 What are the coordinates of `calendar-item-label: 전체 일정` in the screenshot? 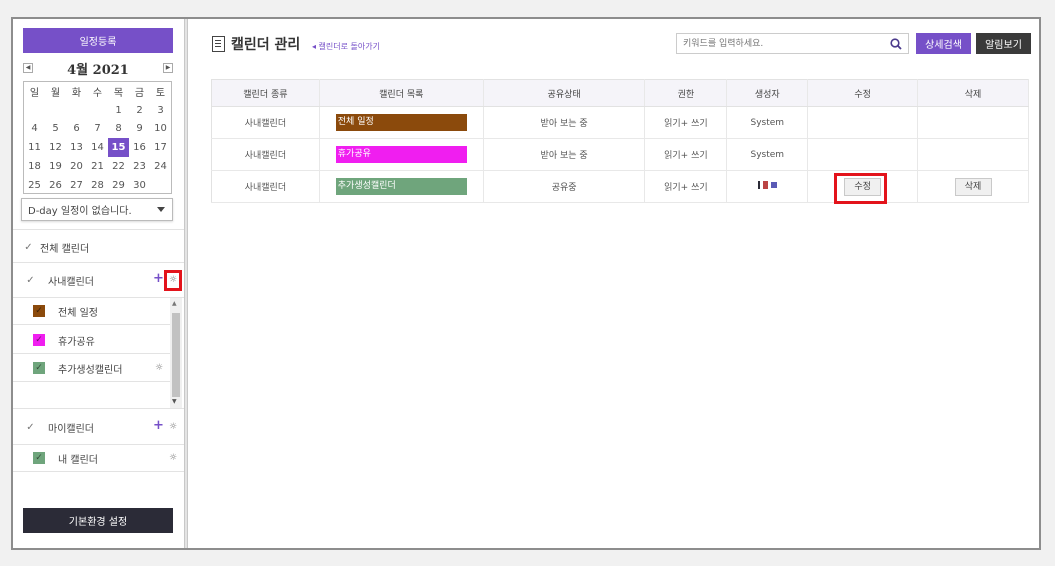 It's located at (78, 313).